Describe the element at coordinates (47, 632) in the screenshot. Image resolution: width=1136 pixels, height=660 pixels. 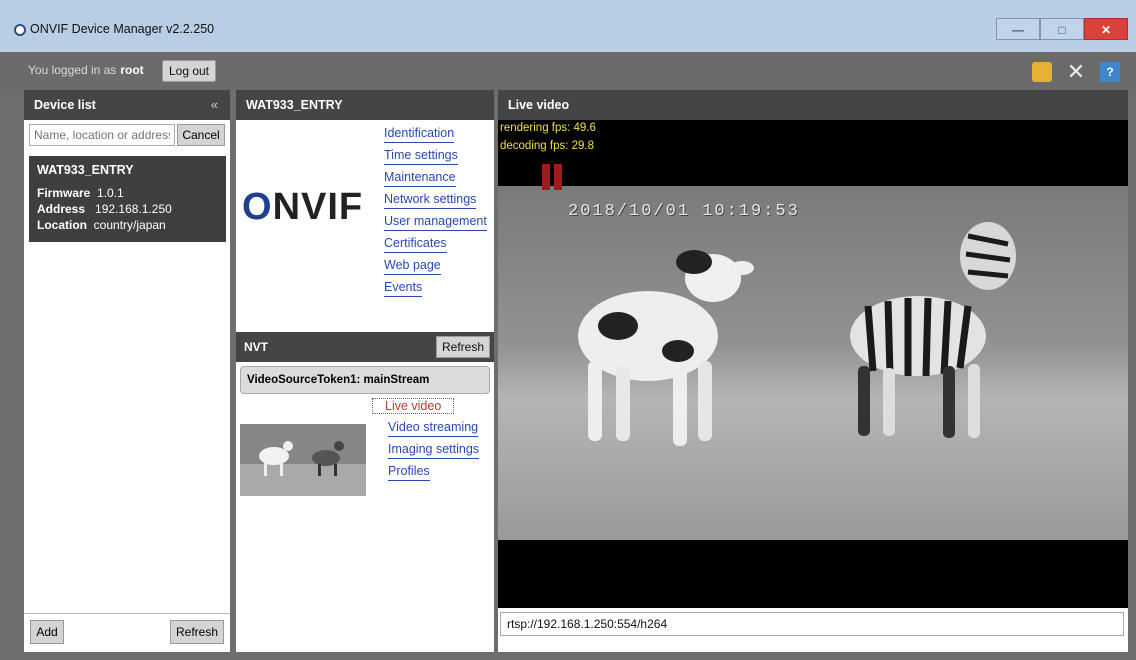
I see `add-device-button: Add` at that location.